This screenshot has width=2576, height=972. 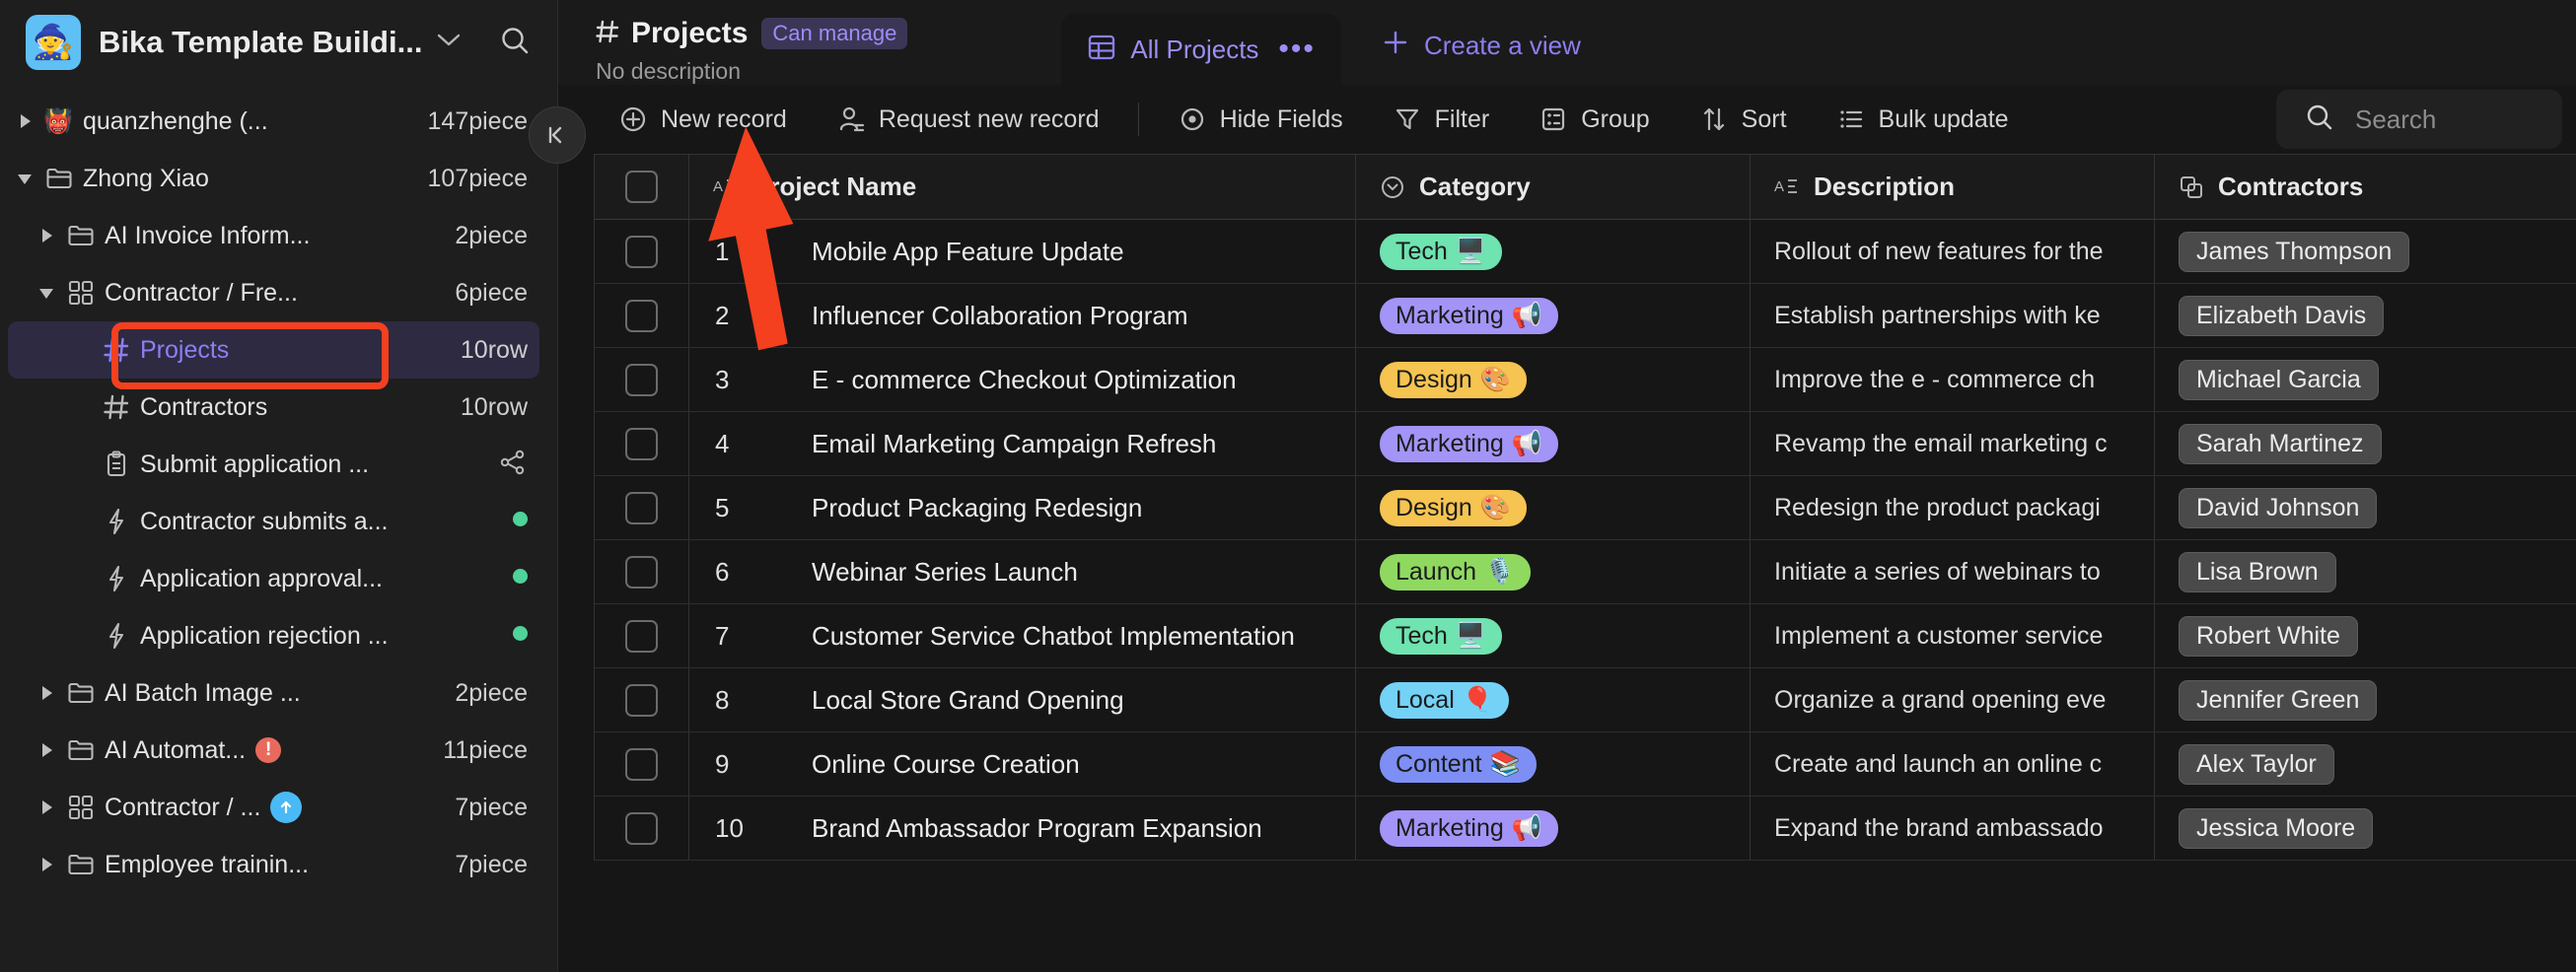 What do you see at coordinates (2365, 699) in the screenshot?
I see `cell-contractors: Jennifer Green` at bounding box center [2365, 699].